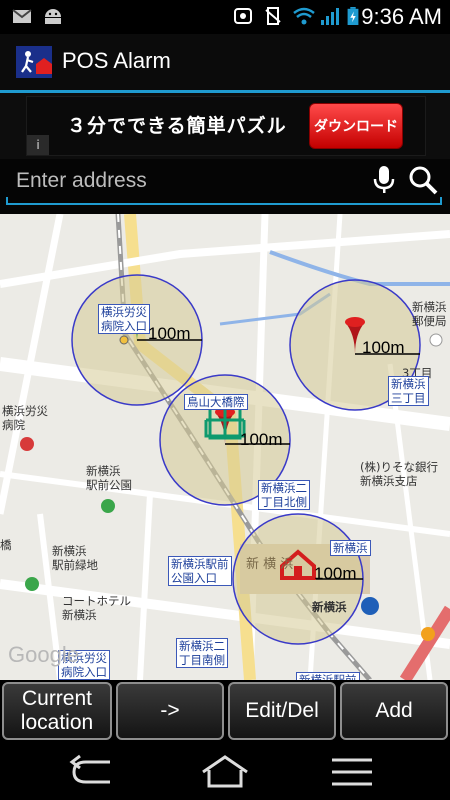 The height and width of the screenshot is (800, 450). What do you see at coordinates (429, 314) in the screenshot?
I see `map-label-post: 新横浜 郵便局` at bounding box center [429, 314].